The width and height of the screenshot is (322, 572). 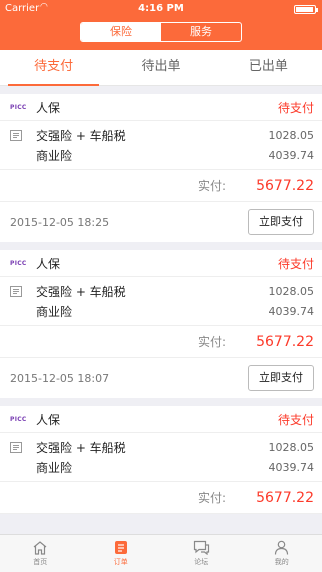 I want to click on forum-icon, so click(x=201, y=547).